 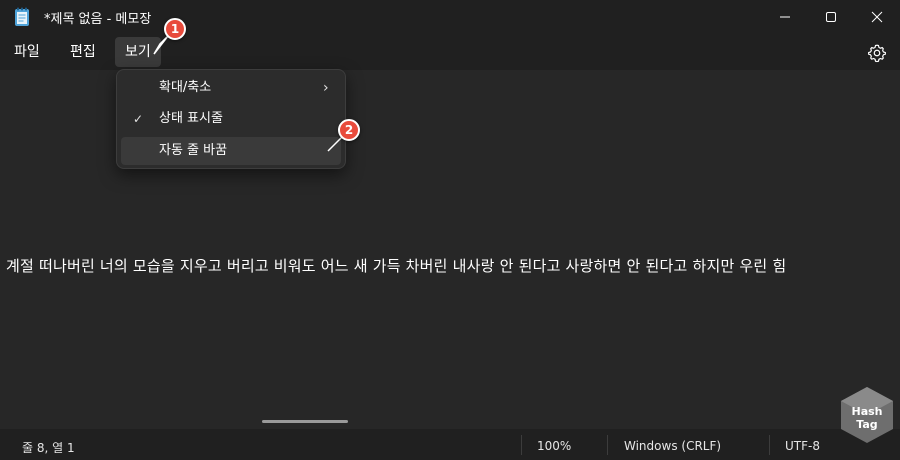 I want to click on step-1-badge: 1, so click(x=175, y=29).